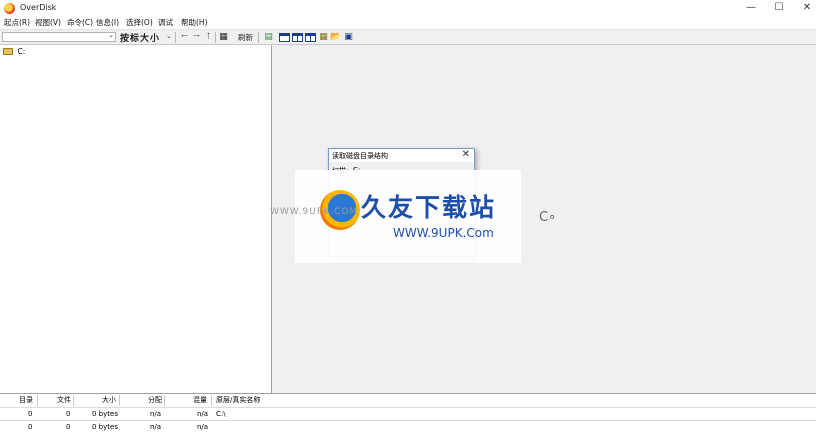  What do you see at coordinates (109, 400) in the screenshot?
I see `header-size: 大小` at bounding box center [109, 400].